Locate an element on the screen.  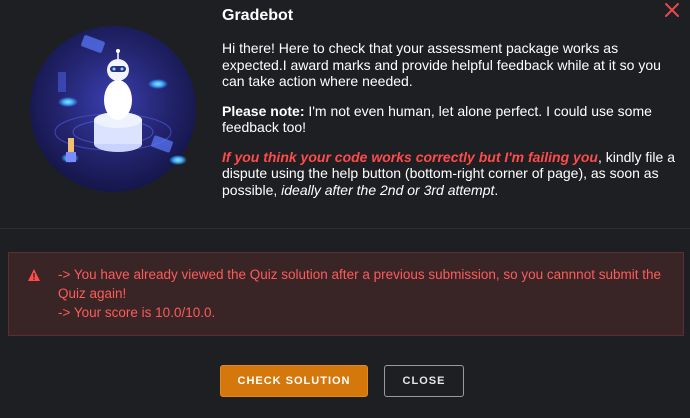
robot-illustration is located at coordinates (113, 109).